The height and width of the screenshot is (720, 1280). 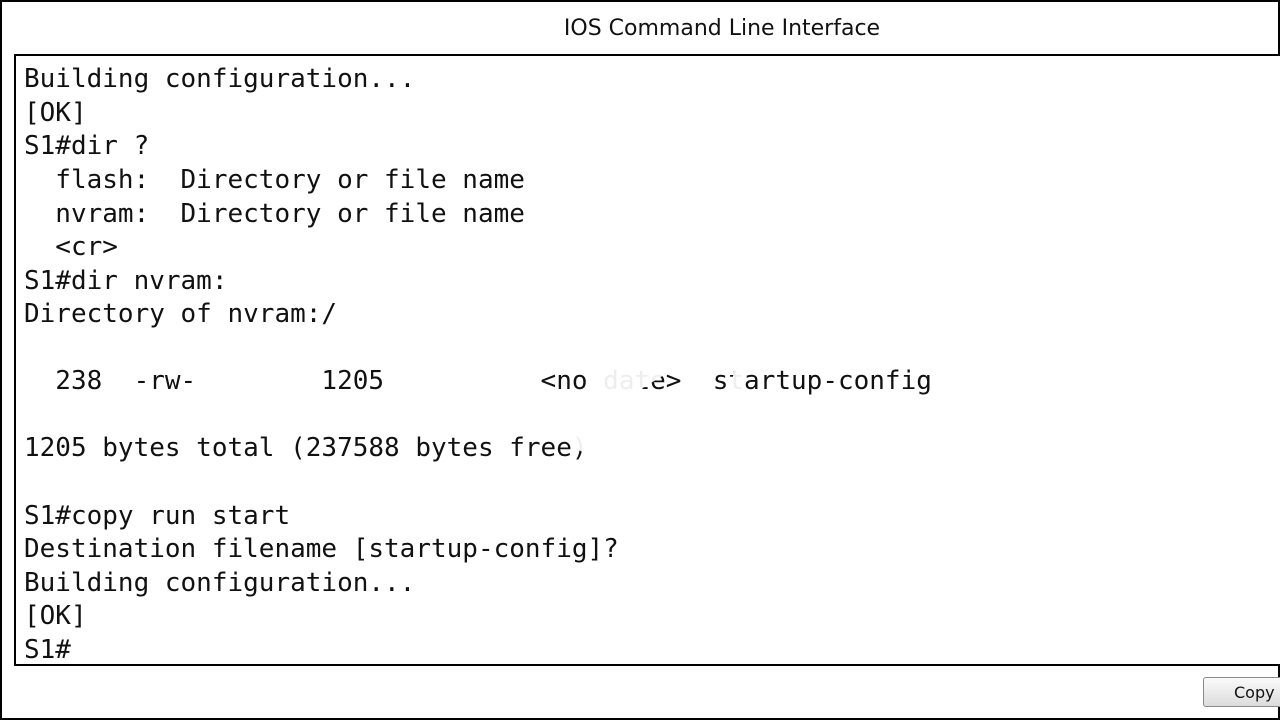 I want to click on terminal-line: Destination filename [startup-config]?, so click(x=321, y=549).